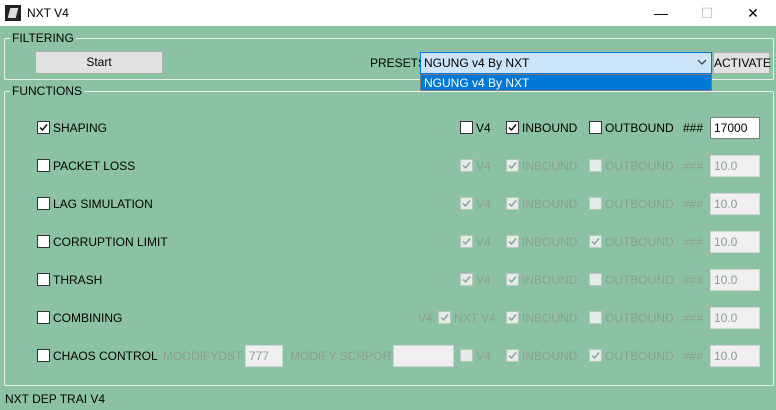  Describe the element at coordinates (110, 242) in the screenshot. I see `corruption-limit-label: CORRUPTION LIMIT` at that location.